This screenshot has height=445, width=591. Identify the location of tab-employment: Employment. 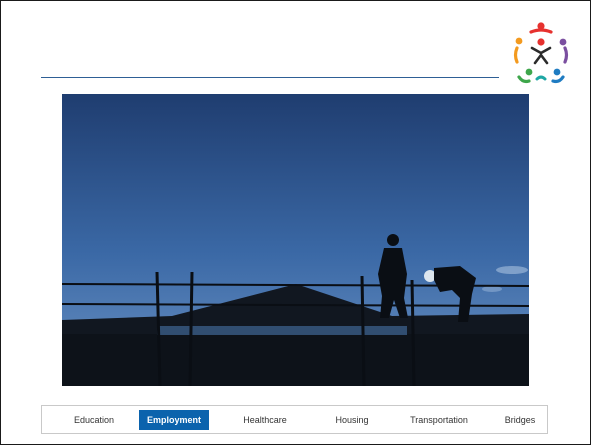
(174, 420).